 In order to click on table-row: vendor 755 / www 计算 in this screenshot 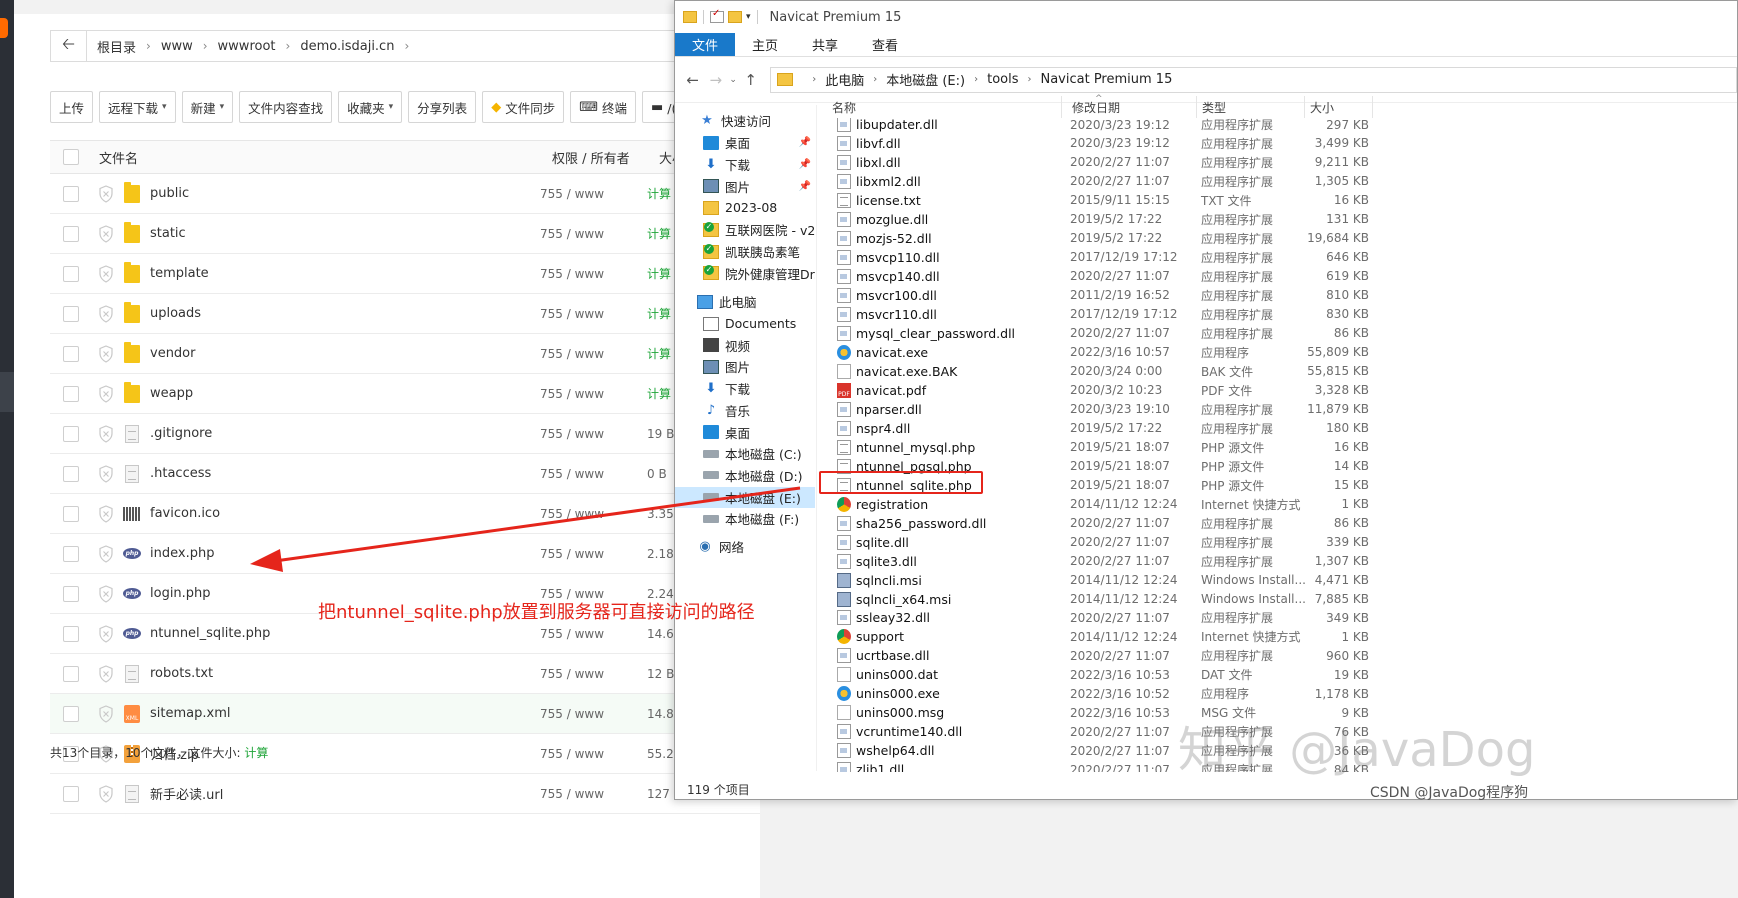, I will do `click(405, 354)`.